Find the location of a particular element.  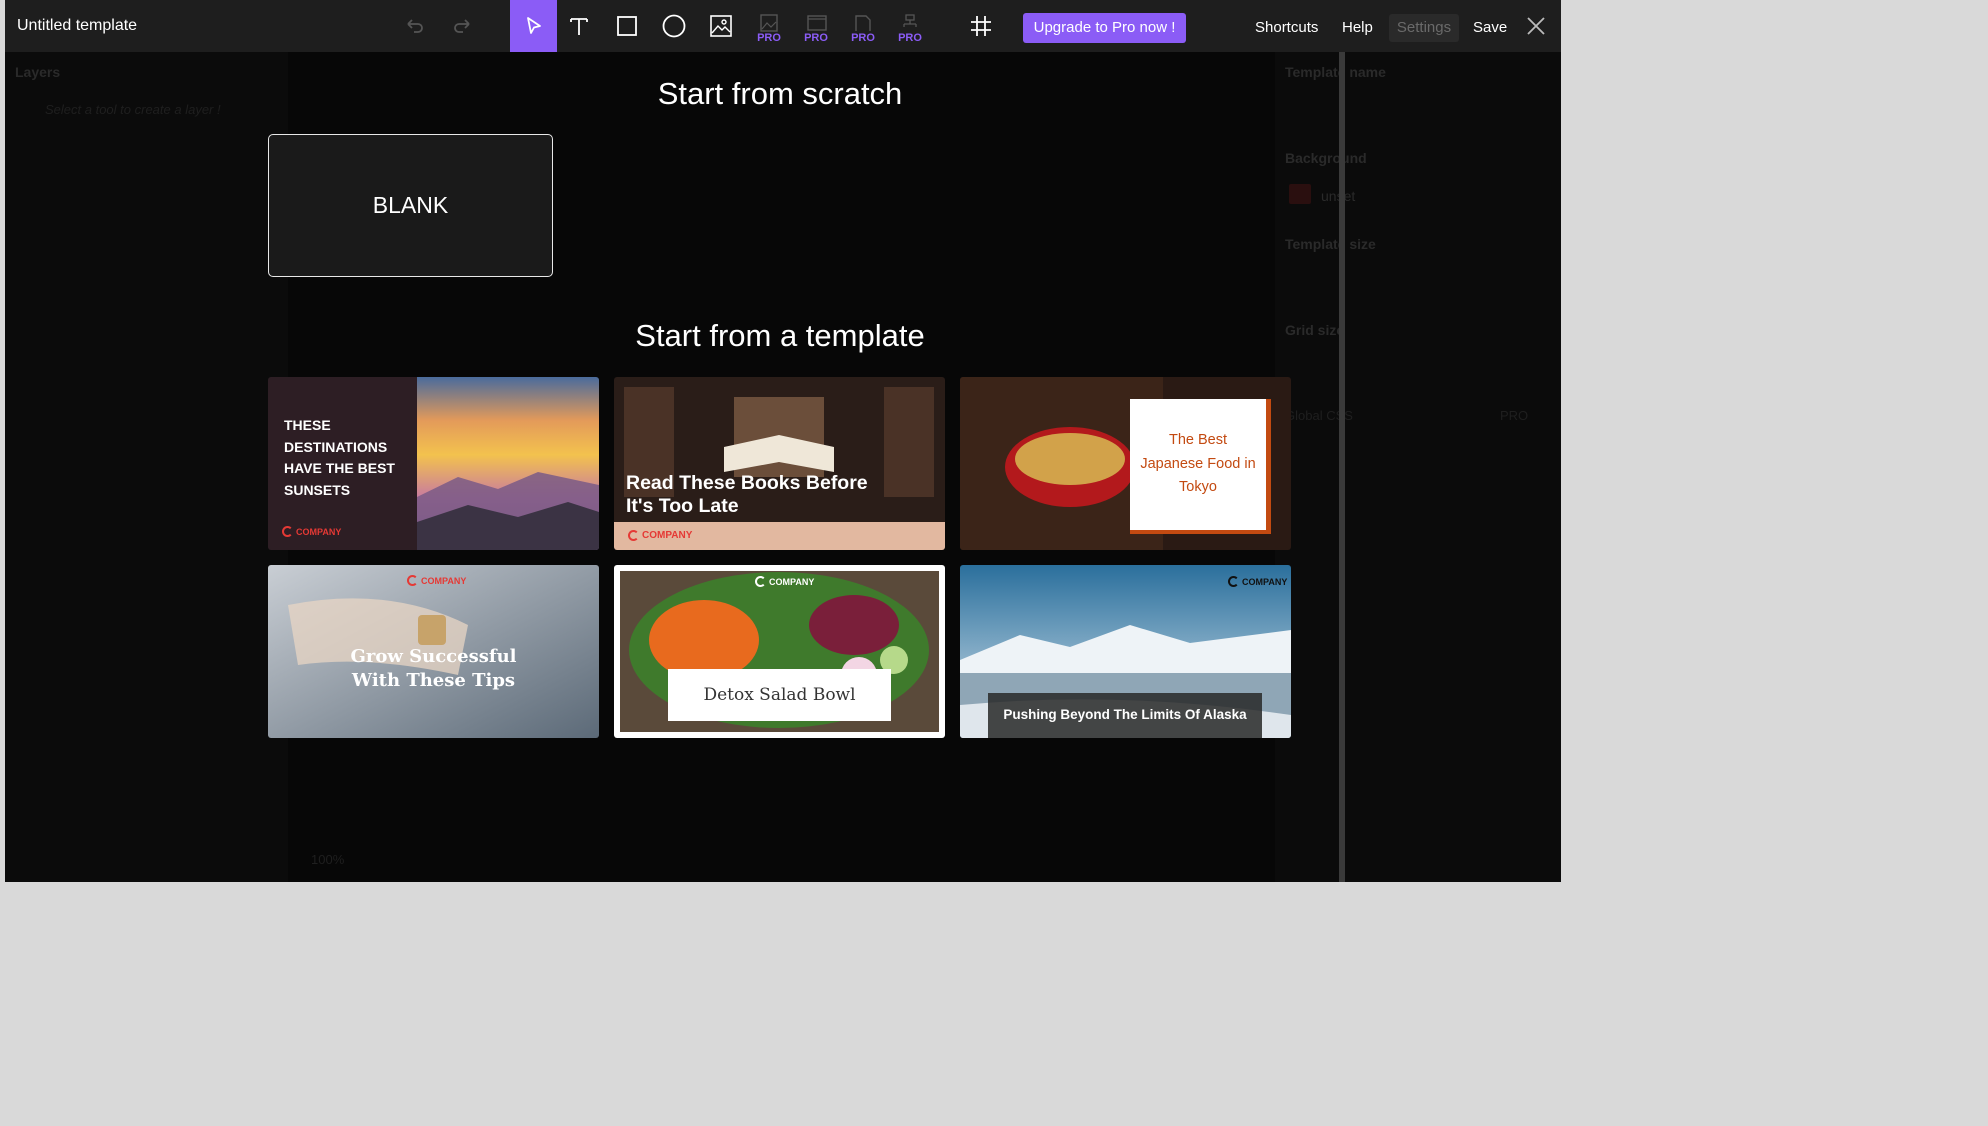

video-frame-pro-tool: PRO is located at coordinates (816, 30).